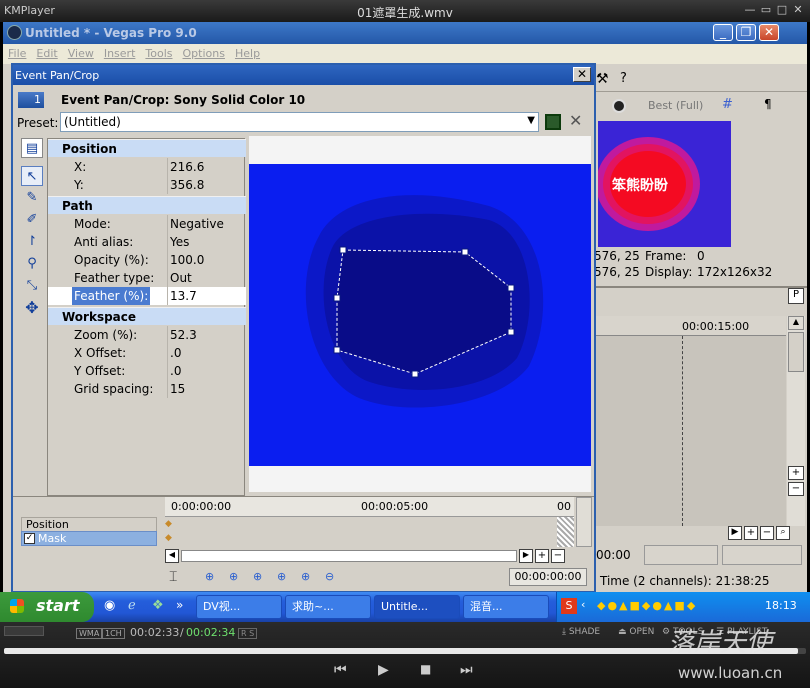 The width and height of the screenshot is (810, 688). What do you see at coordinates (147, 335) in the screenshot?
I see `prop-zoom: Zoom (%): 52.3` at bounding box center [147, 335].